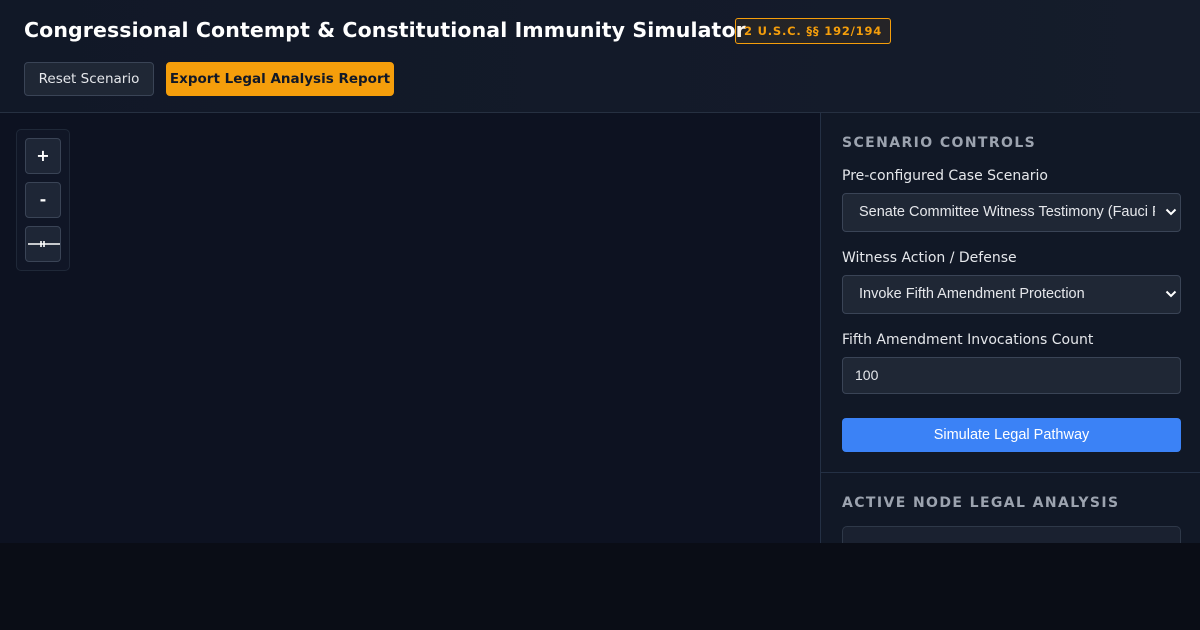 Image resolution: width=1200 pixels, height=630 pixels. I want to click on section-divider, so click(1010, 472).